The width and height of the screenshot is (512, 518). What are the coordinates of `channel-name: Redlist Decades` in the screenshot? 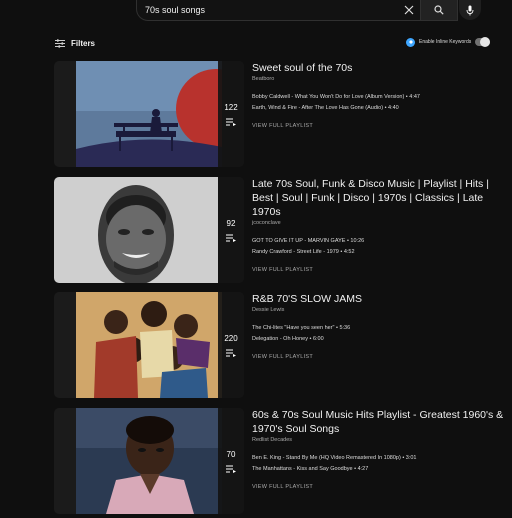 It's located at (379, 440).